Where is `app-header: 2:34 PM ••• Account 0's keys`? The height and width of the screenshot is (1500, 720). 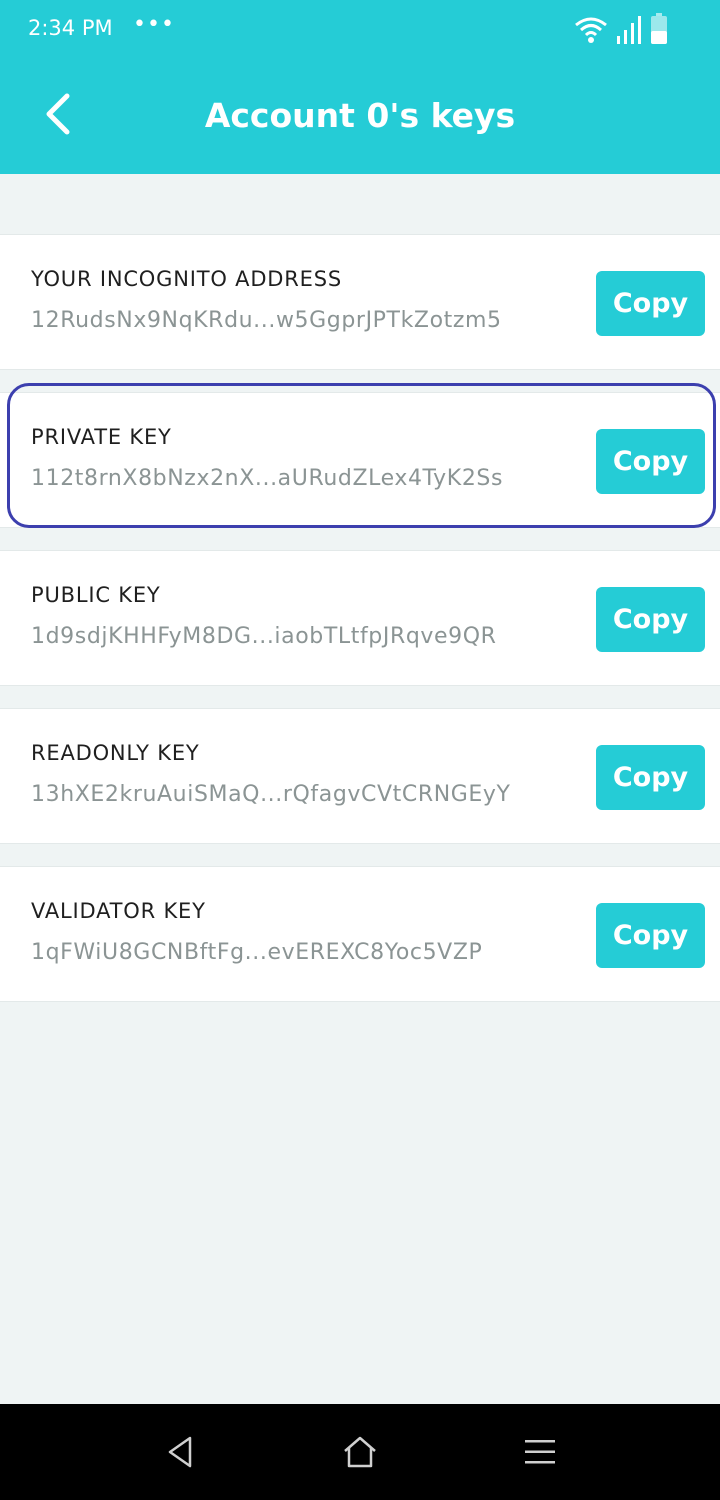
app-header: 2:34 PM ••• Account 0's keys is located at coordinates (360, 87).